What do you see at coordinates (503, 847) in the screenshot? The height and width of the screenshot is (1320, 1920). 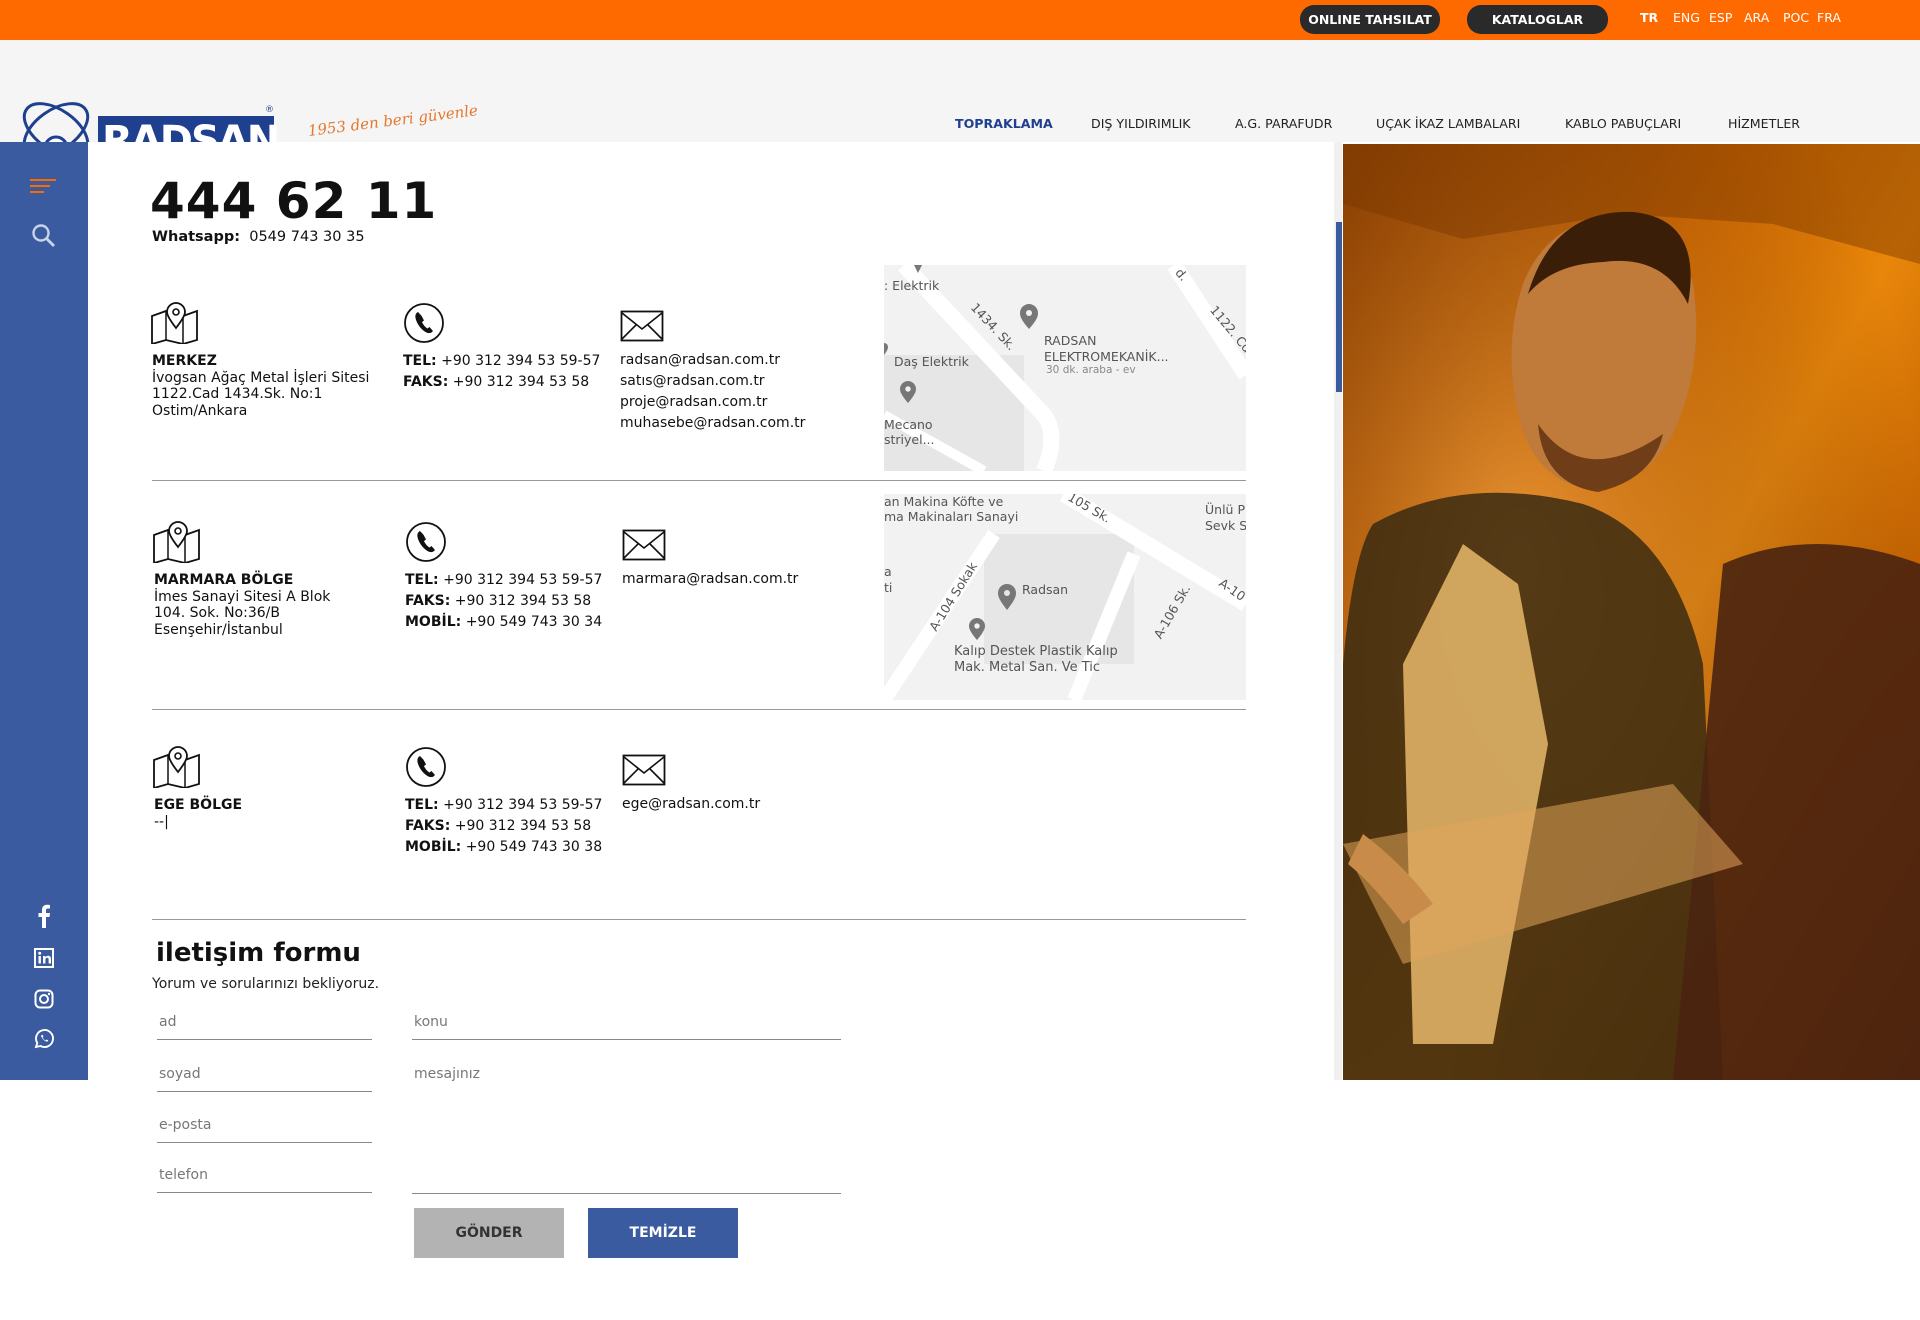 I see `office-ege-mobile: MOBİL: +90 549 743 30 38` at bounding box center [503, 847].